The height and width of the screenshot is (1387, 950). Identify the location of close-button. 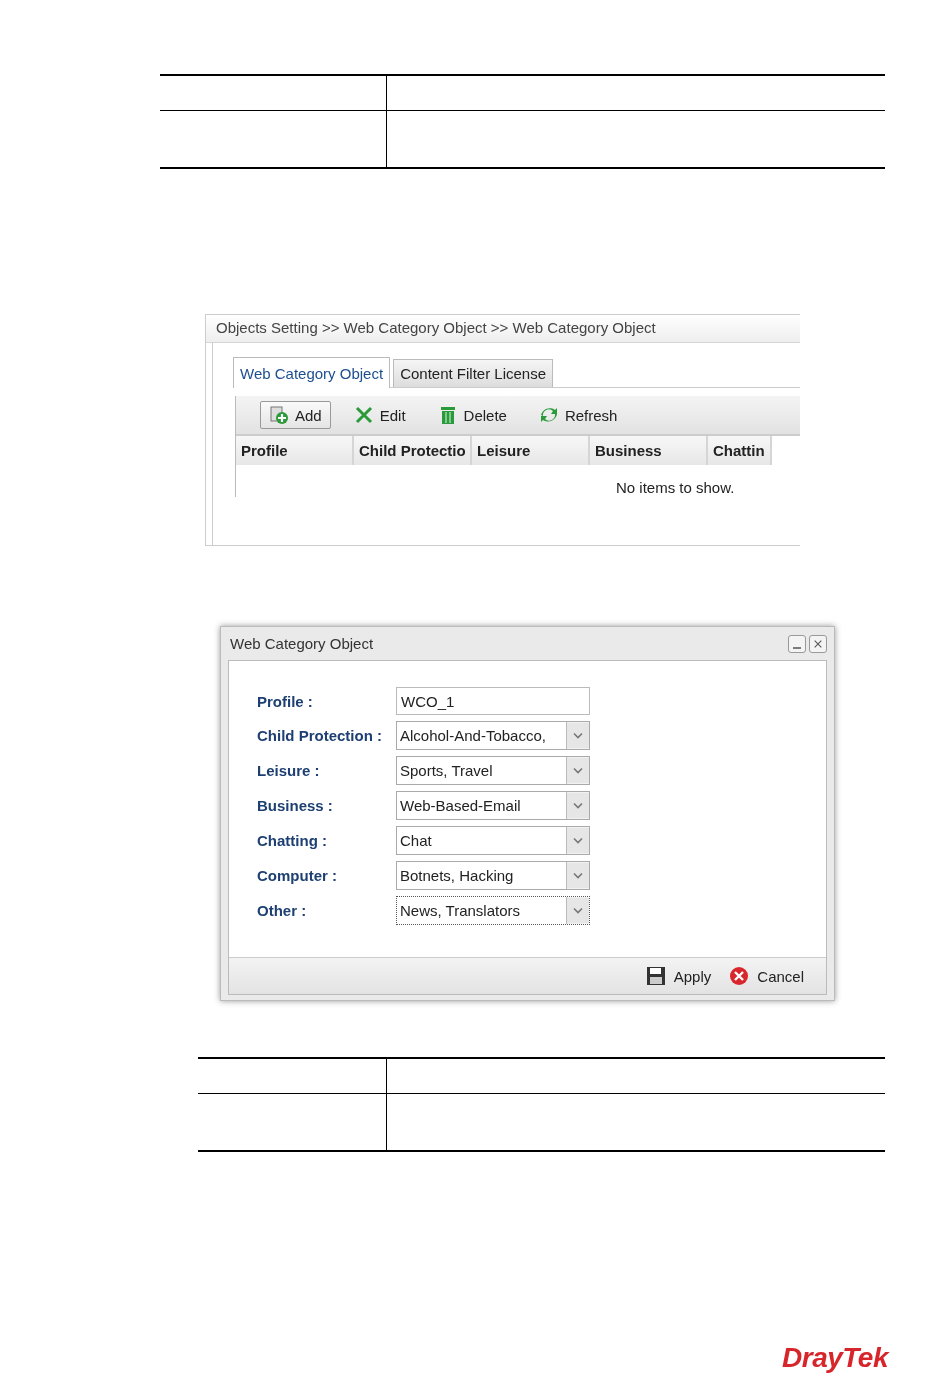
(818, 643).